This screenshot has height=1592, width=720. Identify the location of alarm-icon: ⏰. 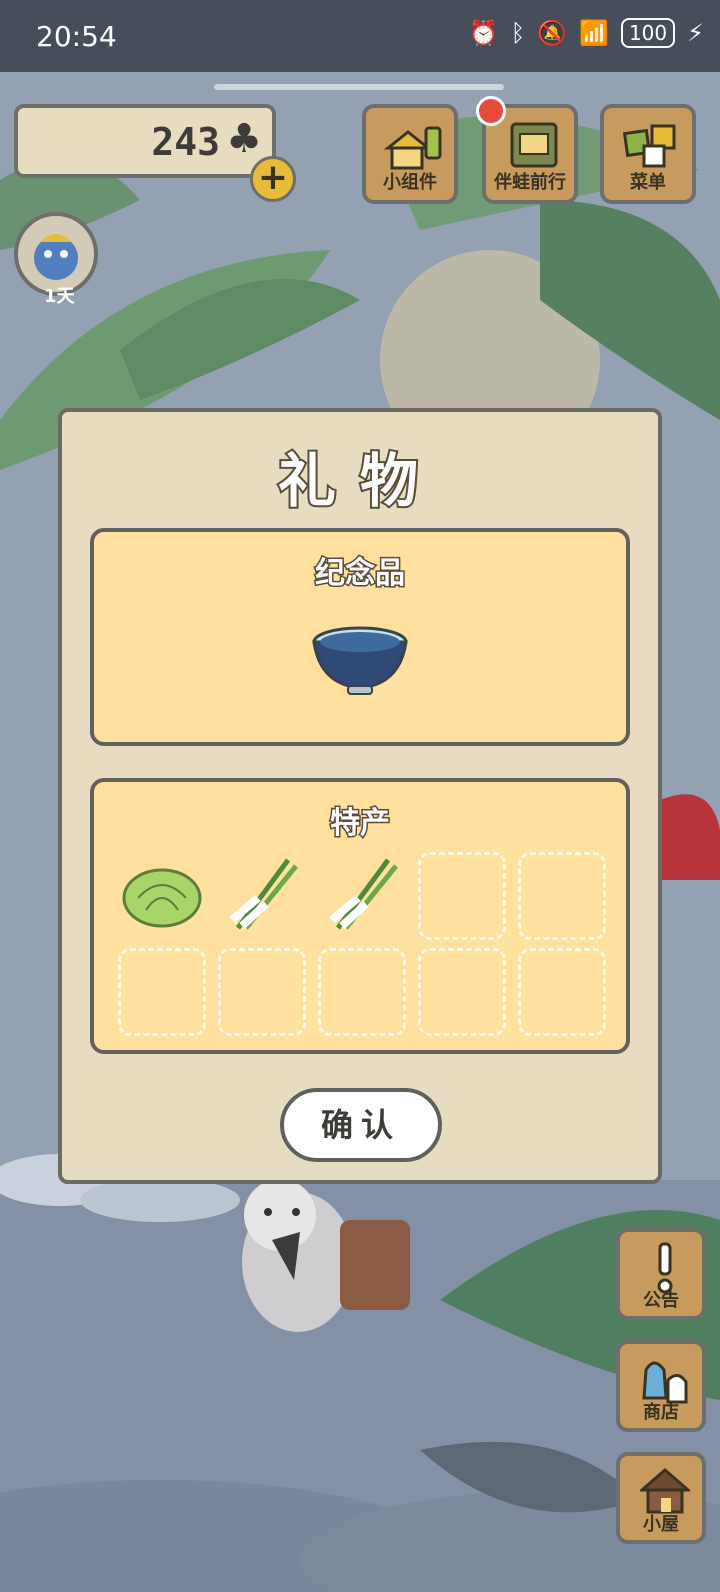
(483, 33).